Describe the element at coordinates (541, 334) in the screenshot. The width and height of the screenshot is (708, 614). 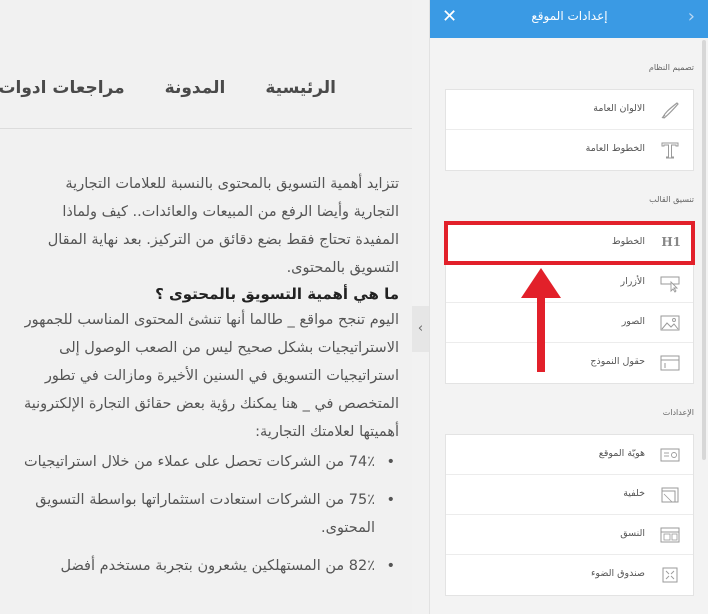
I see `arrow-shaft` at that location.